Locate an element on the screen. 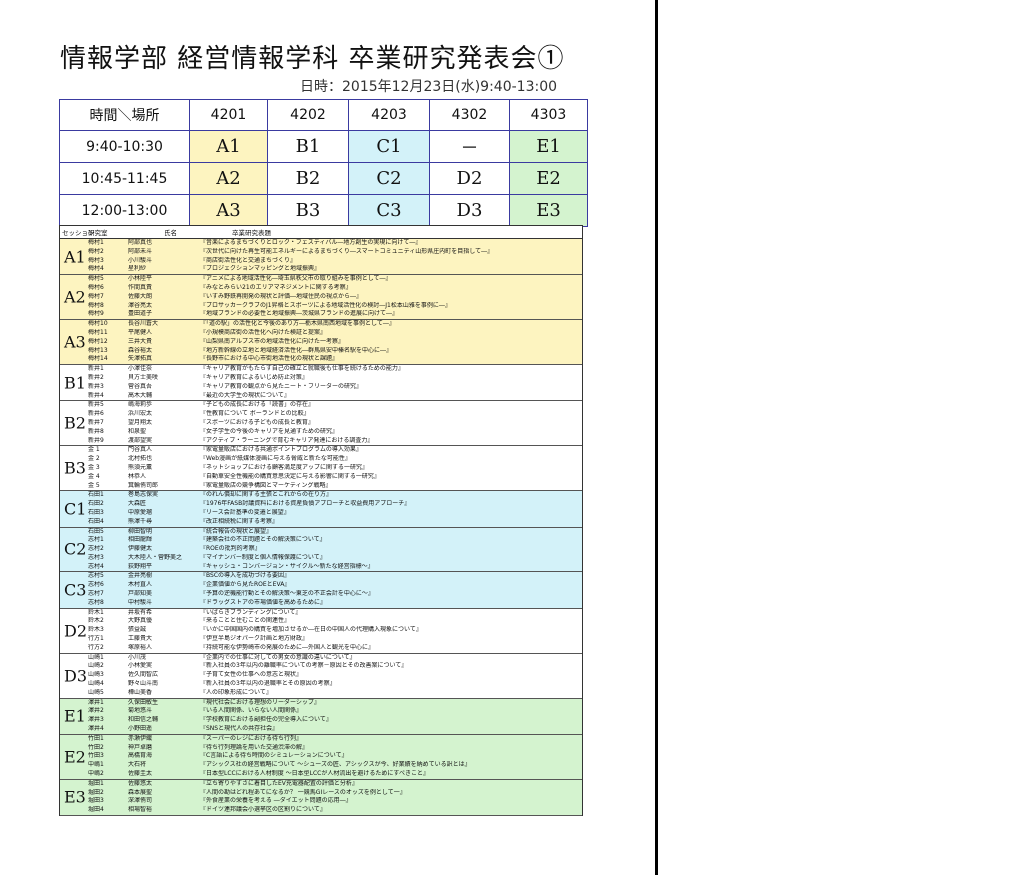 The width and height of the screenshot is (1024, 875). research-title: 『みなとみらい21のエリアマネジメントに関する考察』 is located at coordinates (276, 287).